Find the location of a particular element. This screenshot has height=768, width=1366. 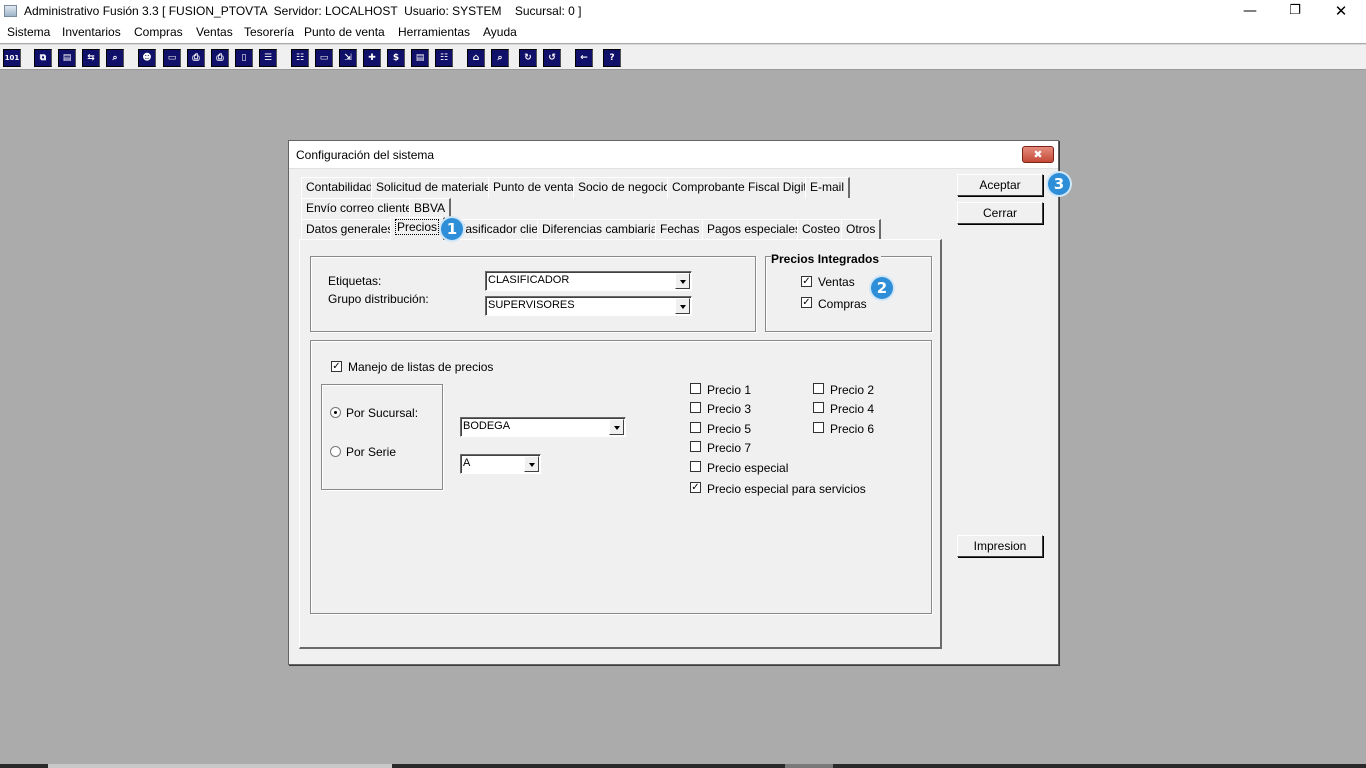

tab-label: Socio de negocio is located at coordinates (624, 187).